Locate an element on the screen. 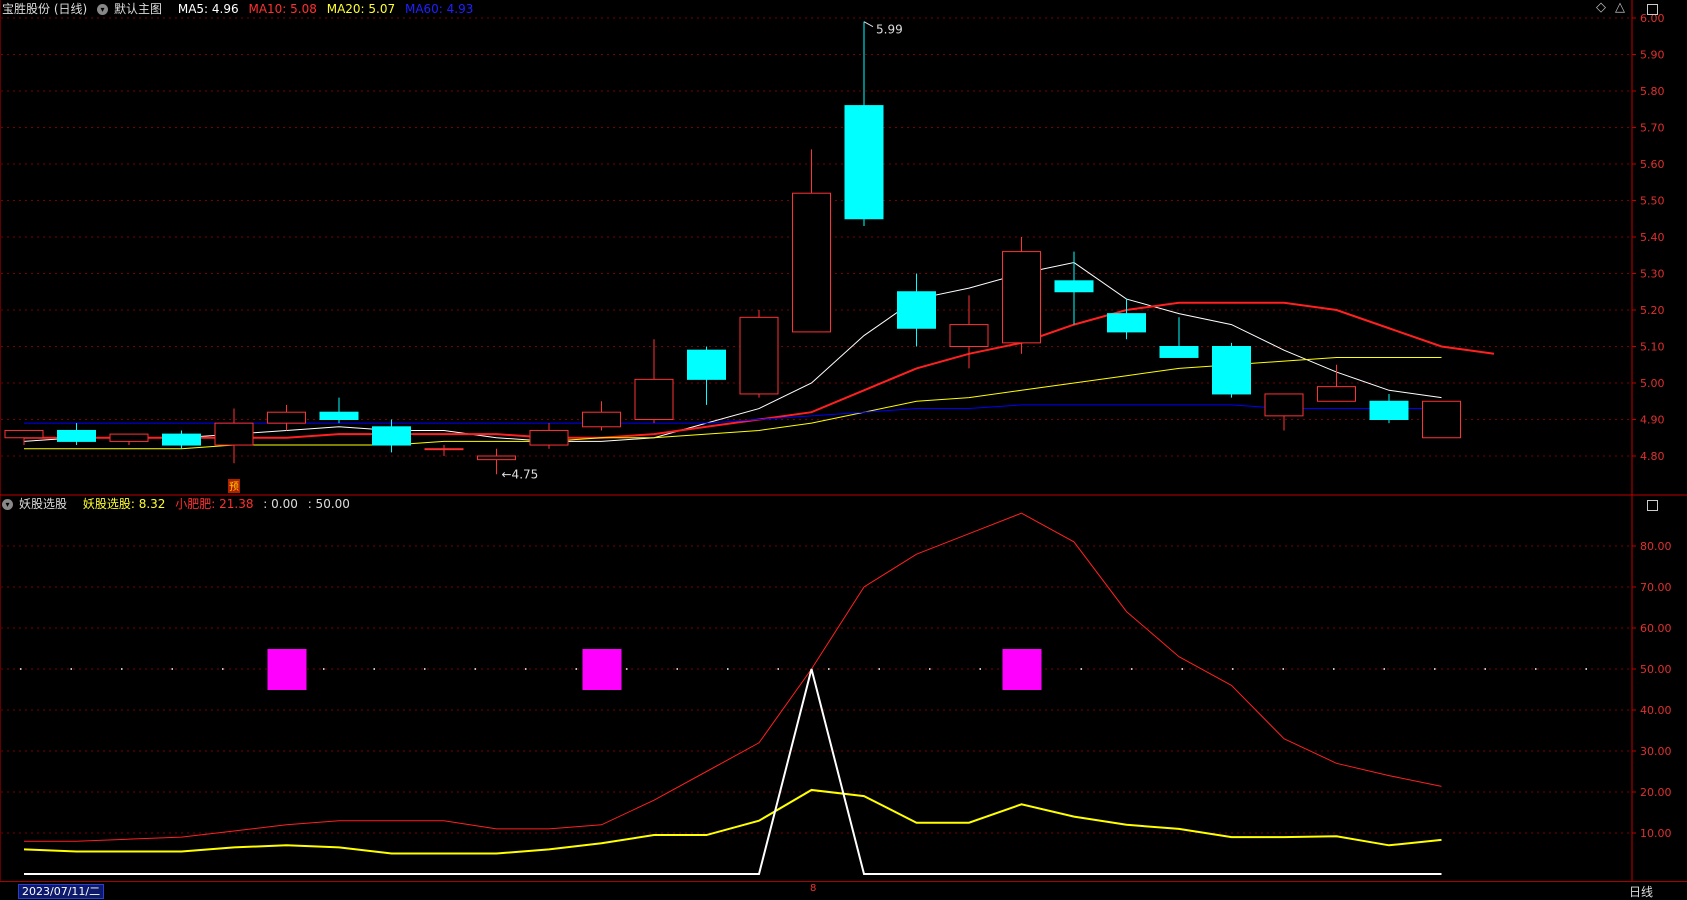 The image size is (1687, 900). ma10-label: MA10: 5.08 is located at coordinates (282, 9).